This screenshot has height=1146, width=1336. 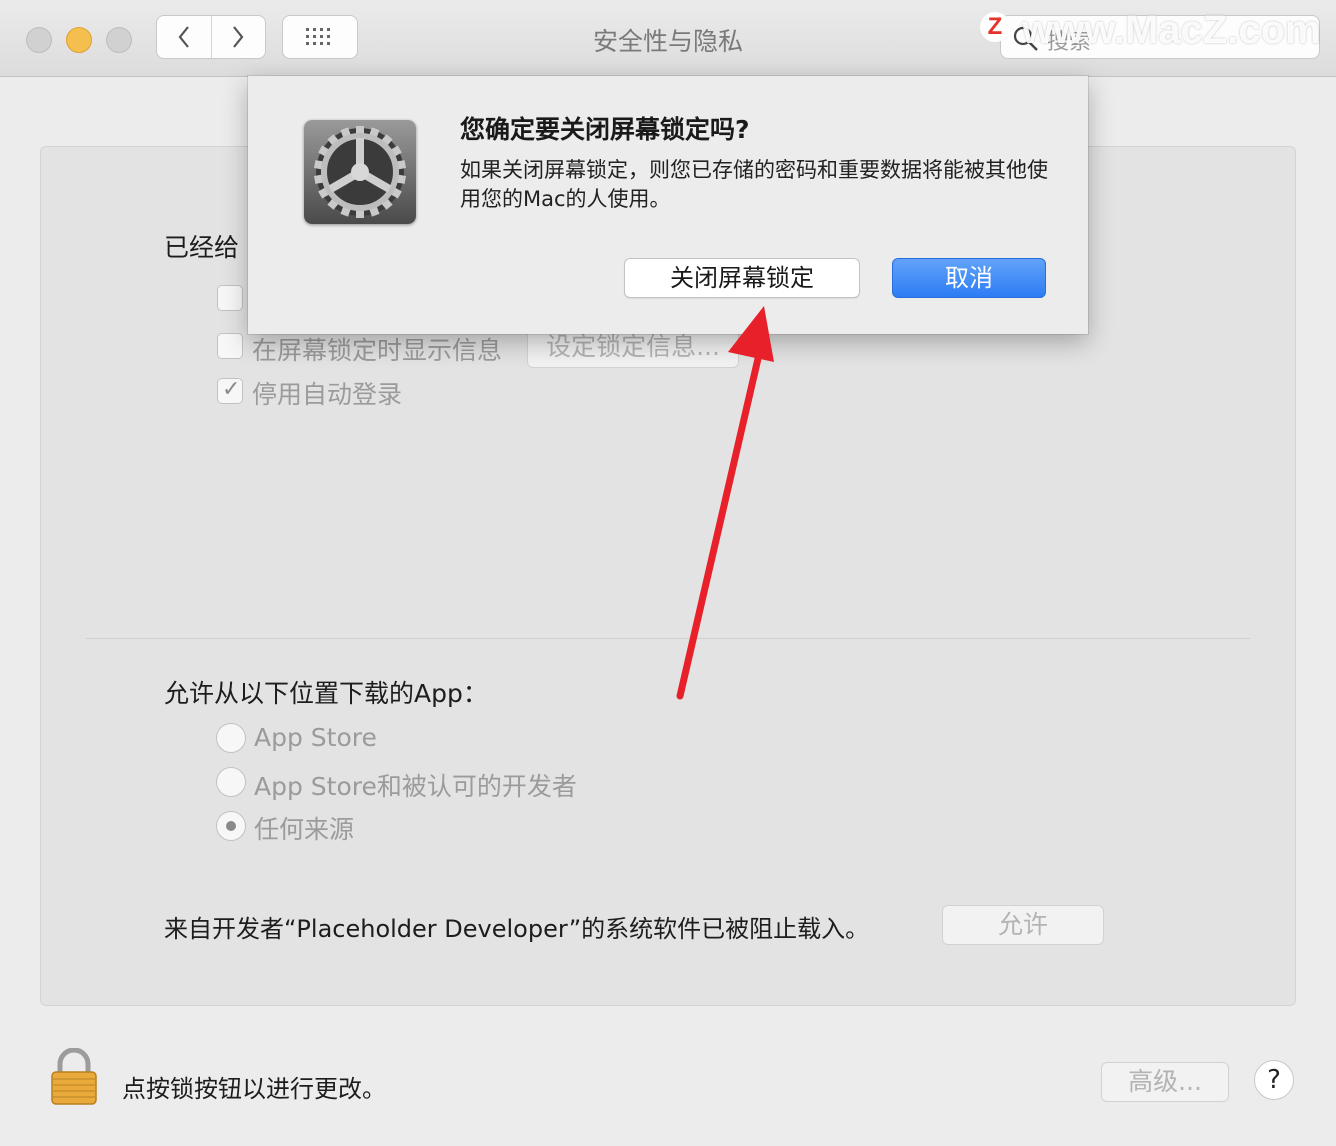 I want to click on watermark-text: www.MacZ.com, so click(x=1171, y=30).